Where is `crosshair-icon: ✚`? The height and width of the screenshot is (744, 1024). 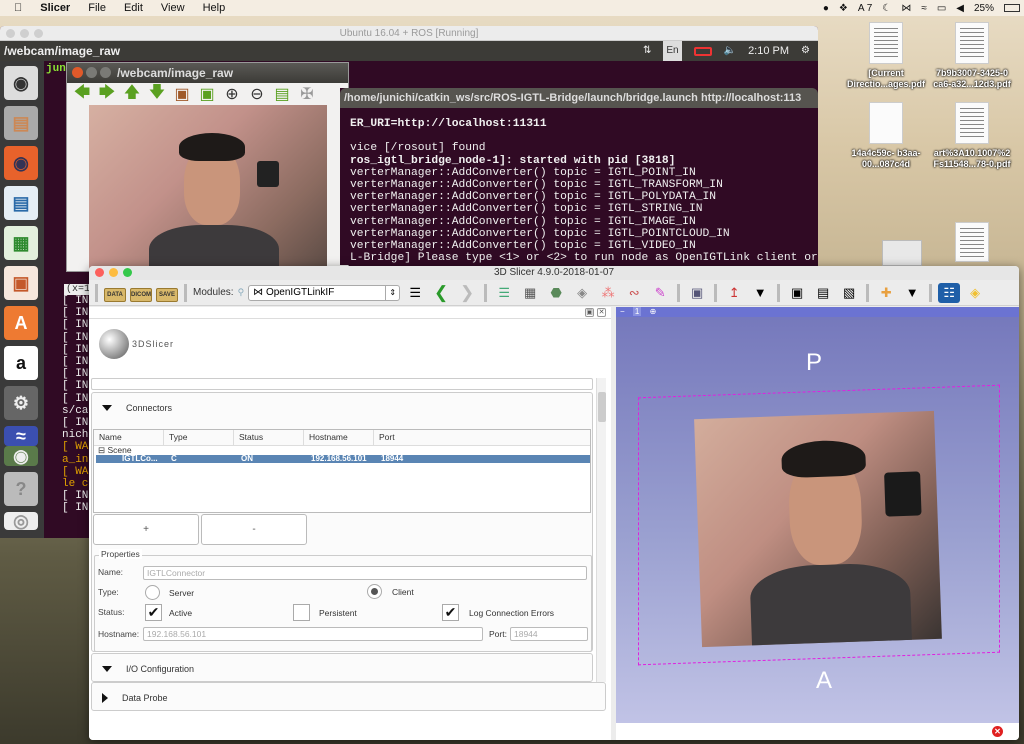 crosshair-icon: ✚ is located at coordinates (886, 293).